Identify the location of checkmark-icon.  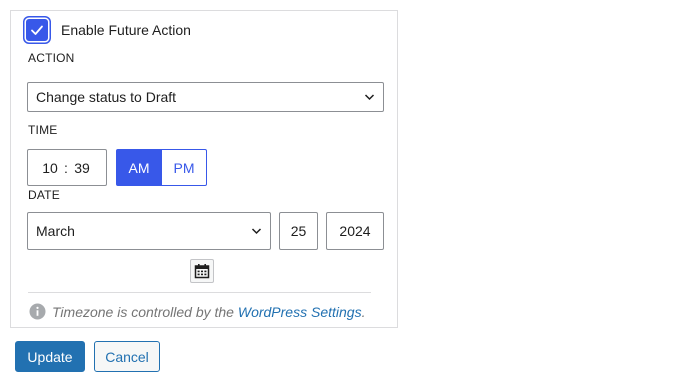
(37, 30).